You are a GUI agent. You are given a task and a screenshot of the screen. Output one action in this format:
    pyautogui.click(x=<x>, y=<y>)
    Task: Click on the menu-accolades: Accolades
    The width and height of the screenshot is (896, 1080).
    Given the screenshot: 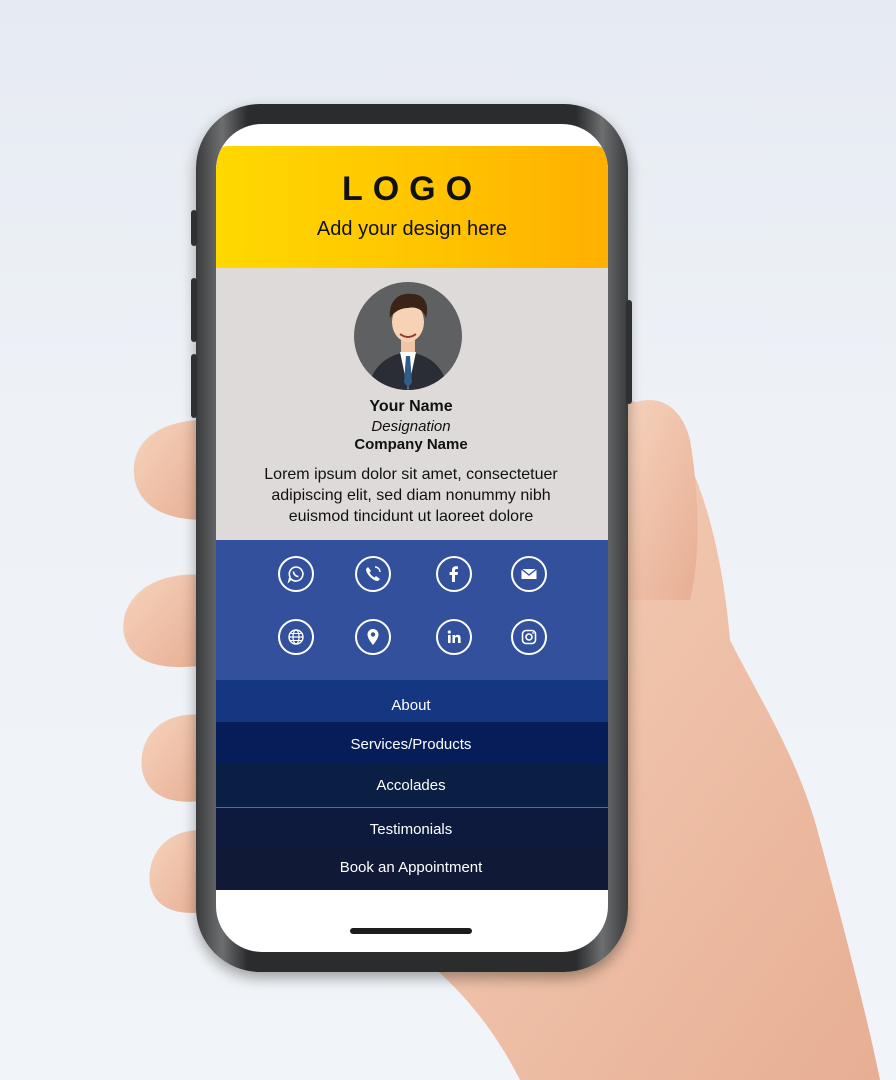 What is the action you would take?
    pyautogui.click(x=412, y=786)
    